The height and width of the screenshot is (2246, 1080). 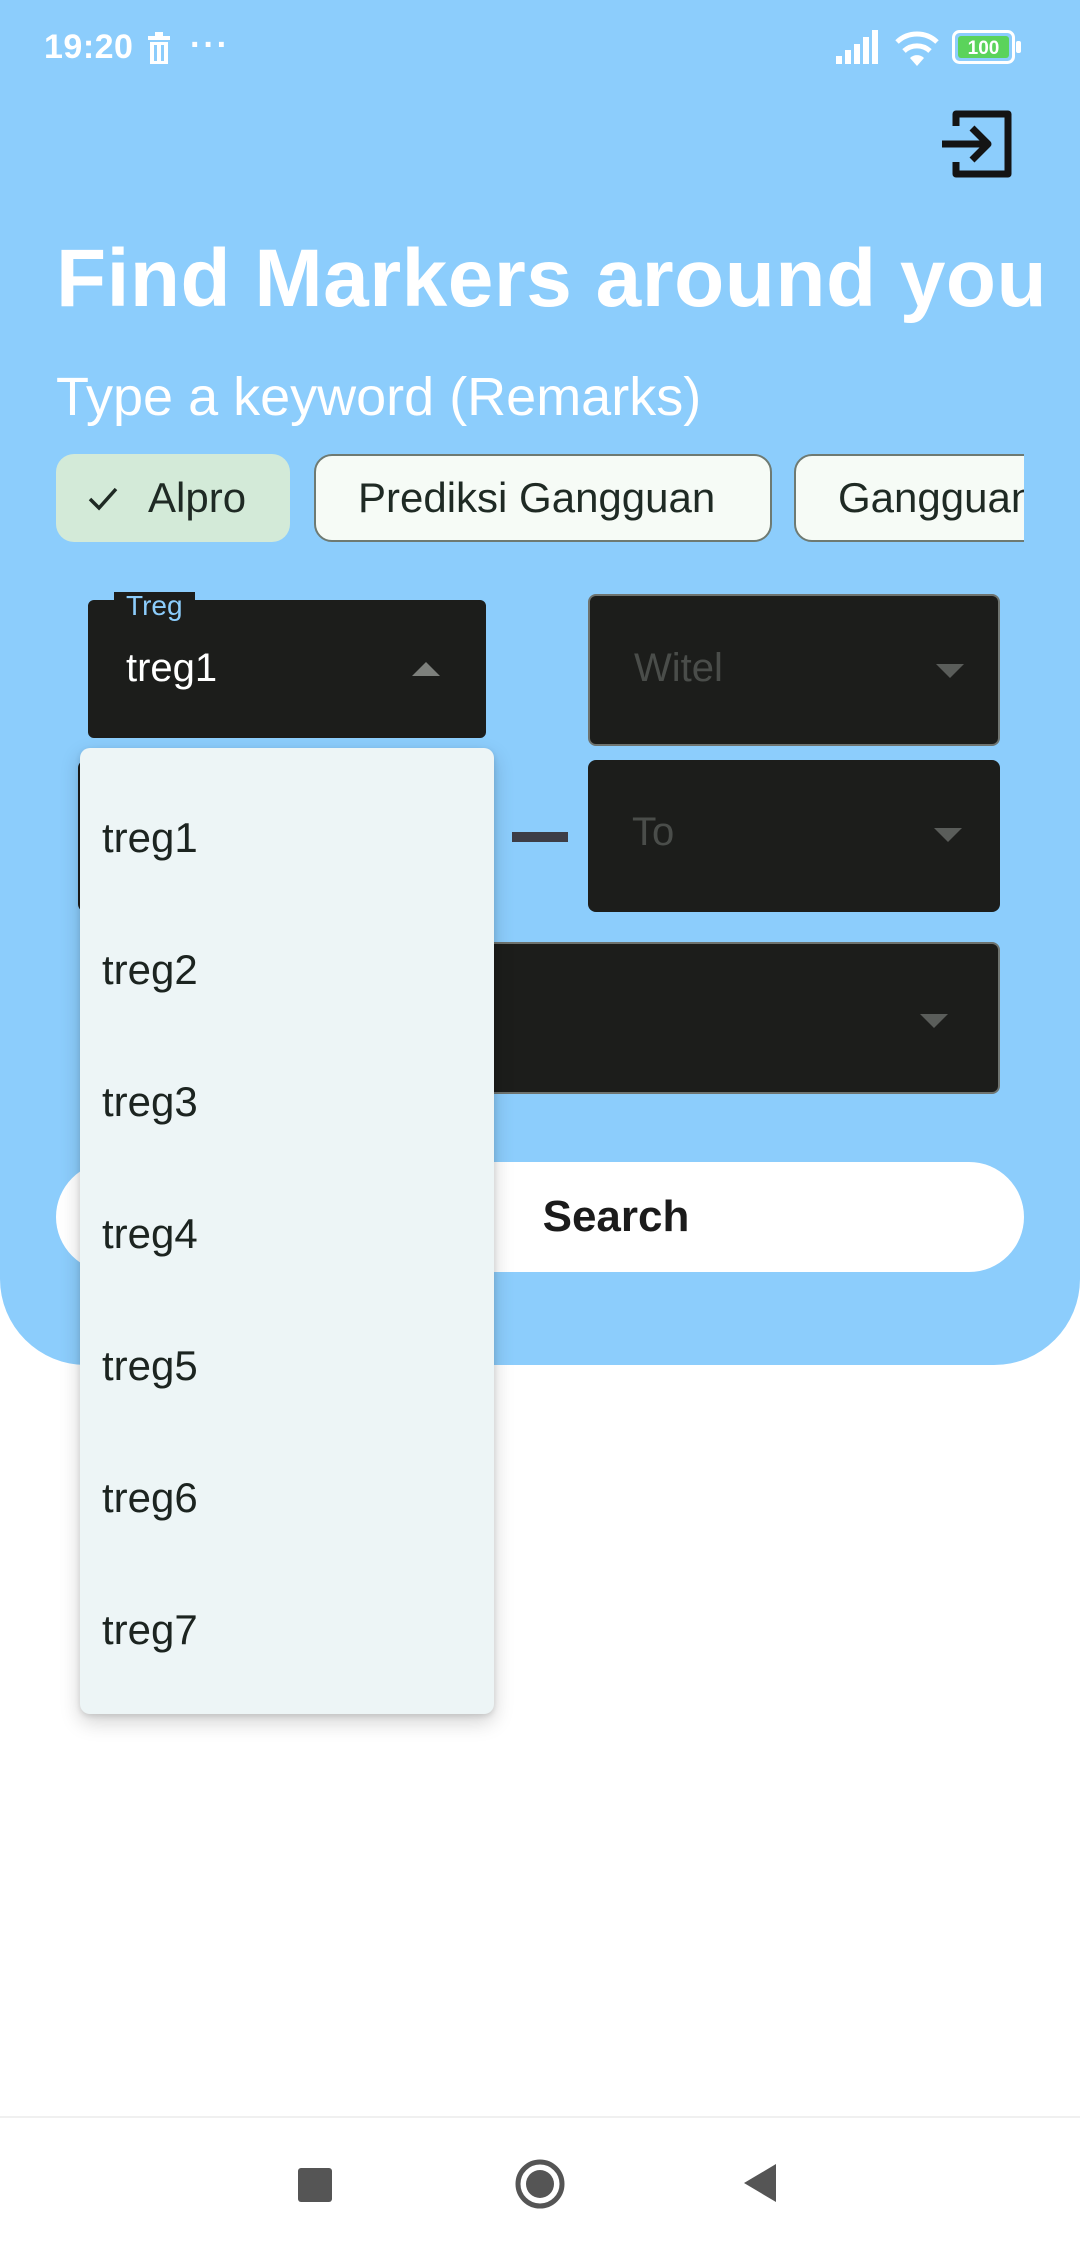 What do you see at coordinates (287, 1498) in the screenshot?
I see `menu-item-treg6: treg6` at bounding box center [287, 1498].